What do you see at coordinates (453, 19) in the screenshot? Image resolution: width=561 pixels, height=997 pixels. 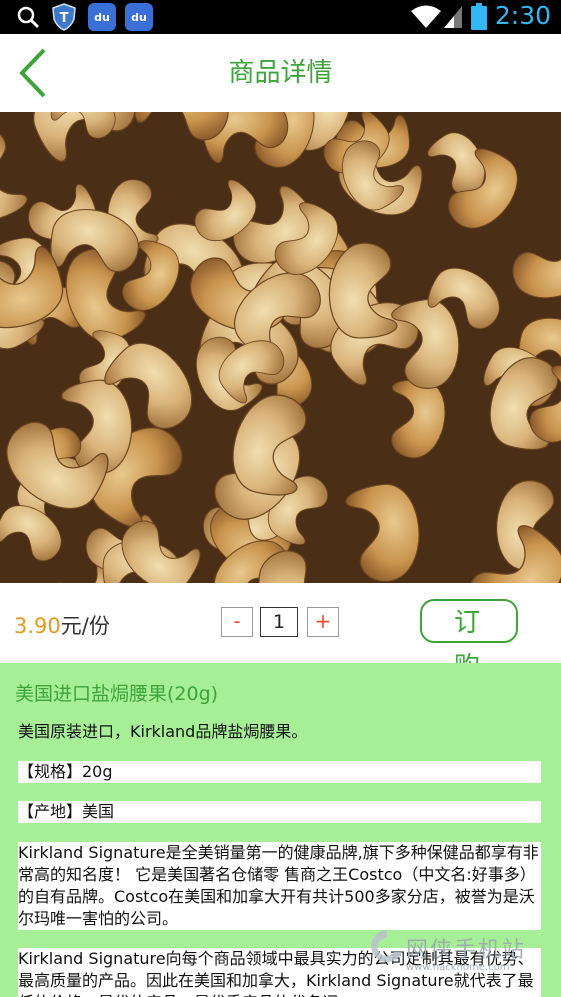 I see `signal-icon` at bounding box center [453, 19].